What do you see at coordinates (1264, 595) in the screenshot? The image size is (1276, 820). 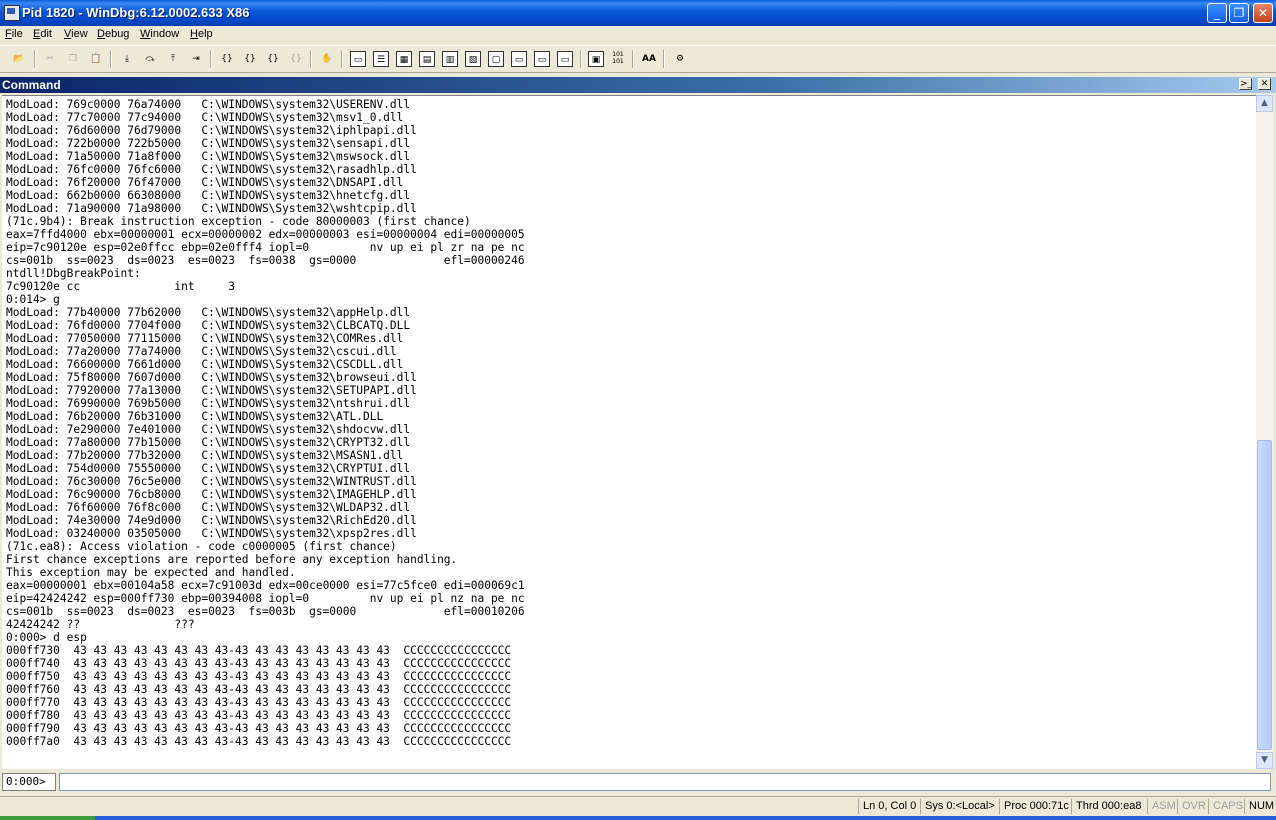 I see `scroll-thumb` at bounding box center [1264, 595].